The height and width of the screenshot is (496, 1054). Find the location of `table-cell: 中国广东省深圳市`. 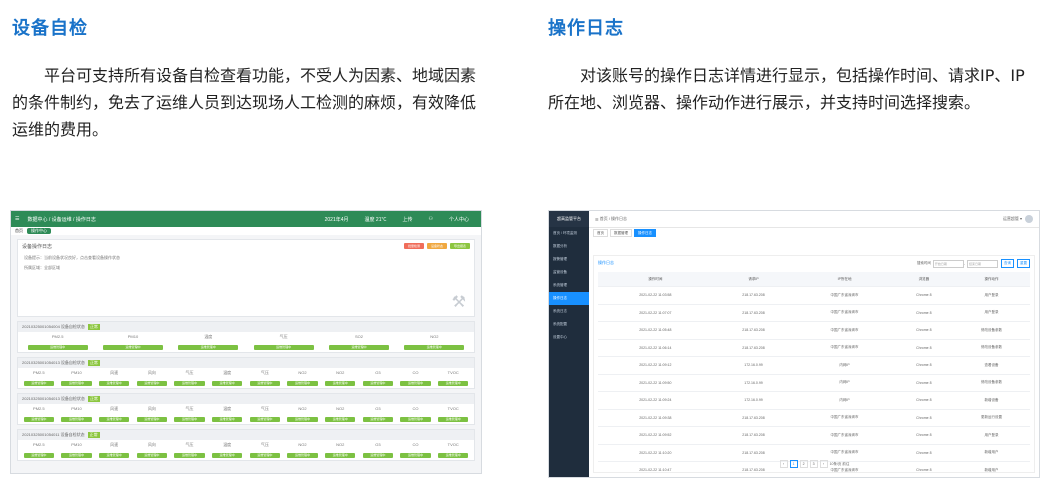

table-cell: 中国广东省深圳市 is located at coordinates (844, 295).